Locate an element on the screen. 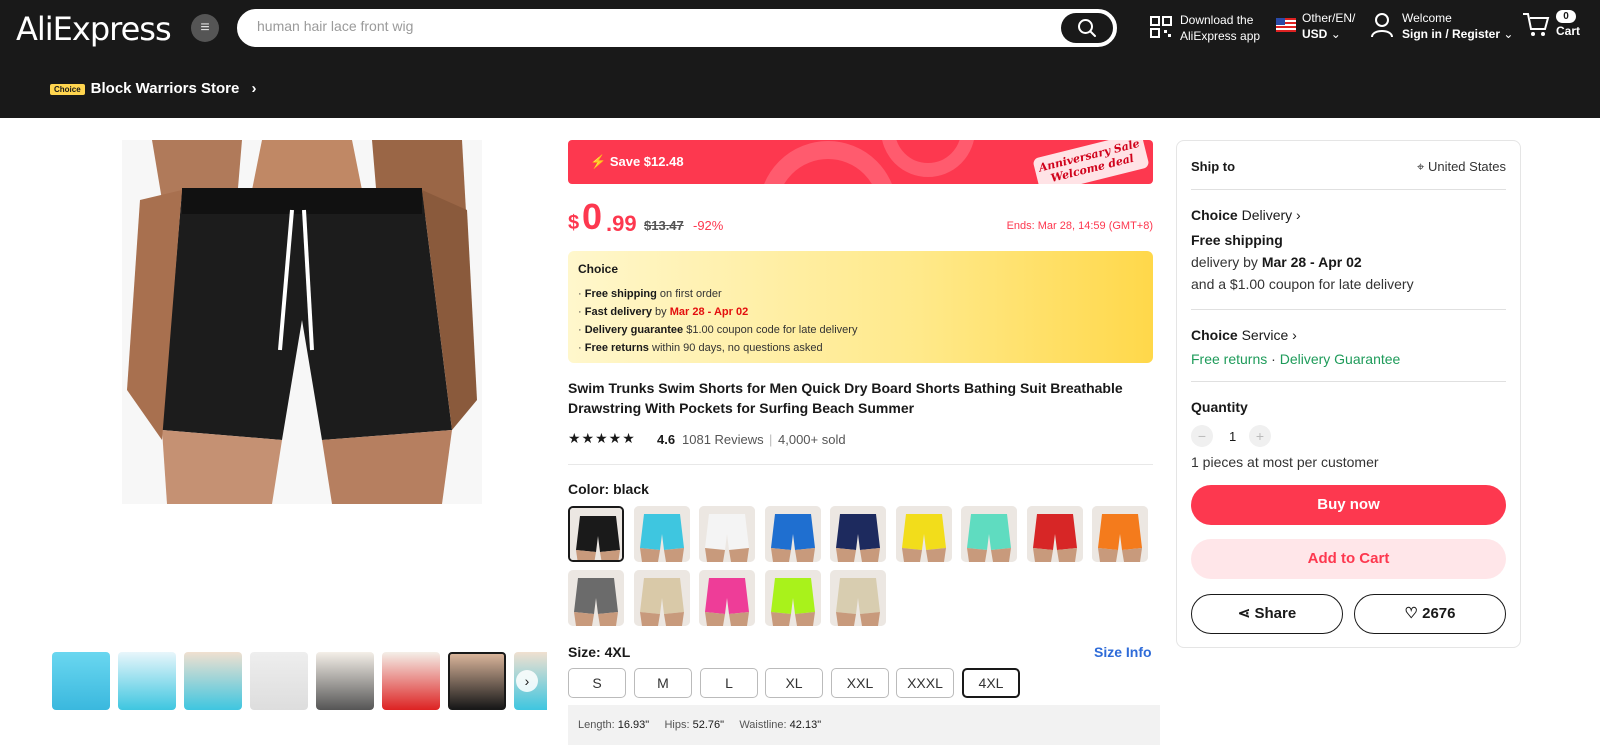 This screenshot has width=1600, height=750. choice-badge: Choice is located at coordinates (67, 89).